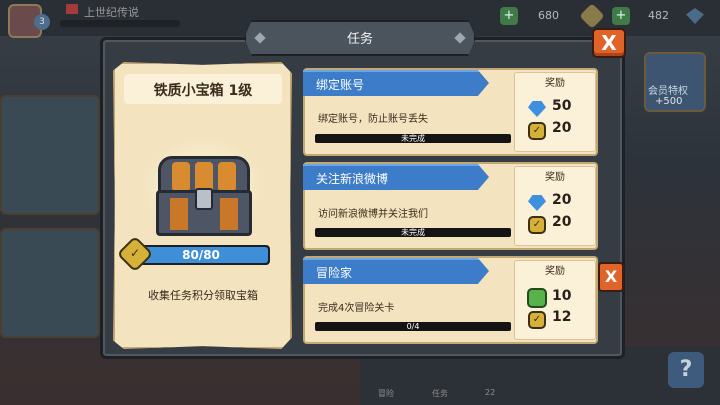  What do you see at coordinates (609, 43) in the screenshot?
I see `close-button: X` at bounding box center [609, 43].